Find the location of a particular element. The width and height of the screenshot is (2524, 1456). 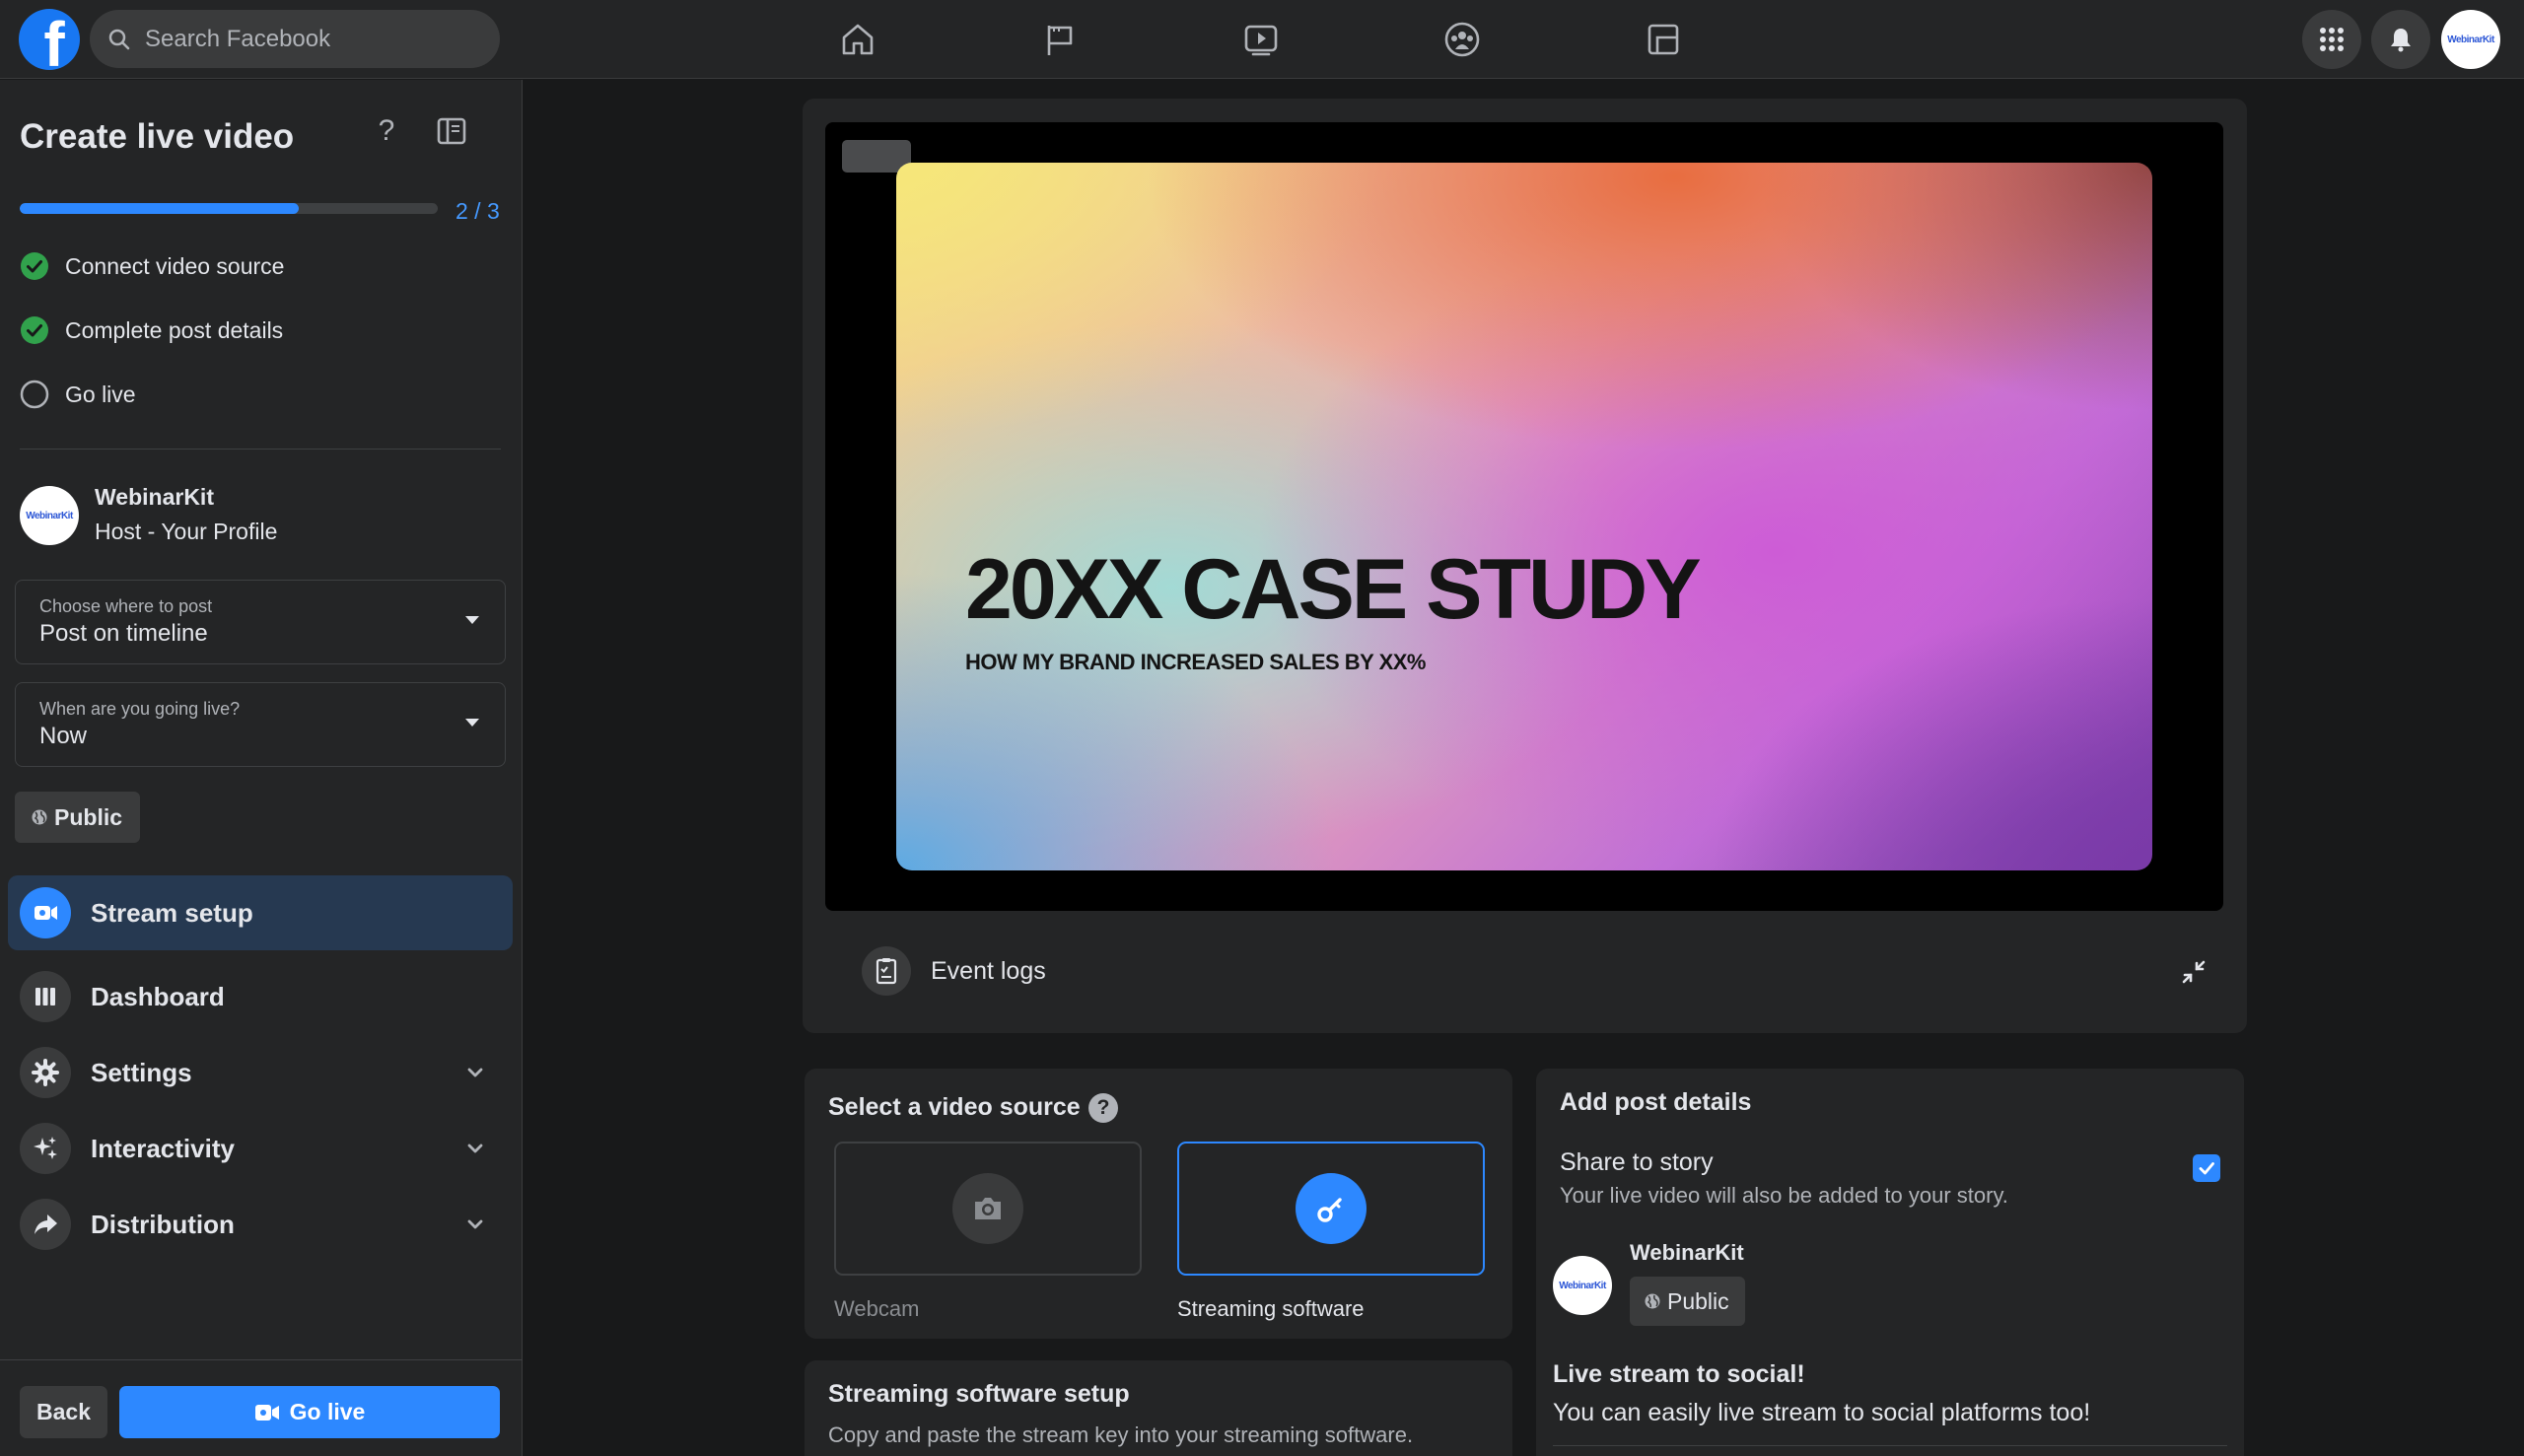

search-box is located at coordinates (295, 39).